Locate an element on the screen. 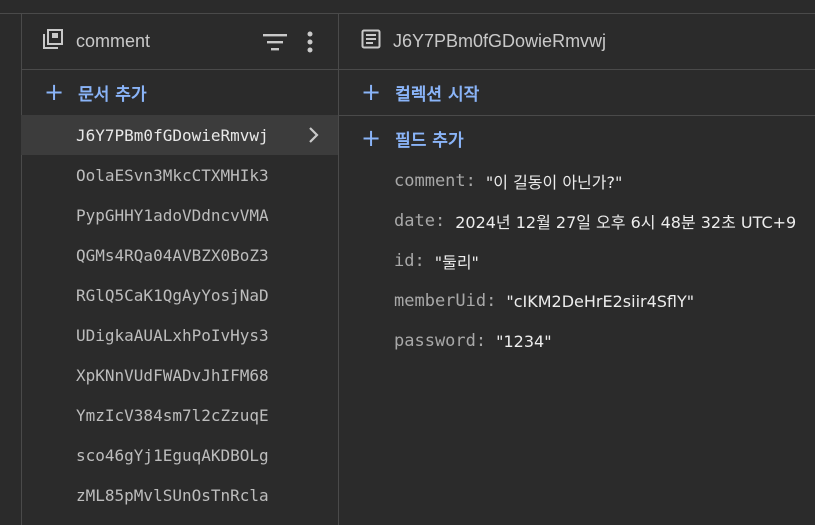  field-value: "둘리" is located at coordinates (456, 262).